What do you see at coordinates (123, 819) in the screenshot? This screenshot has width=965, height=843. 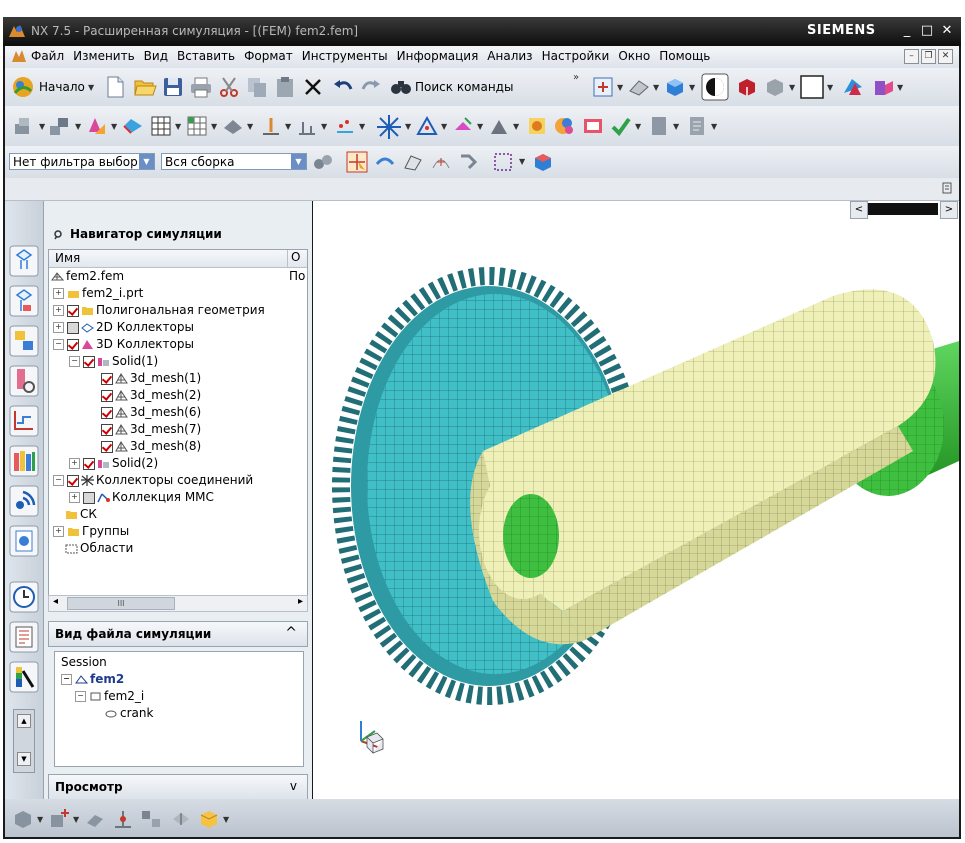 I see `mesh-points-icon` at bounding box center [123, 819].